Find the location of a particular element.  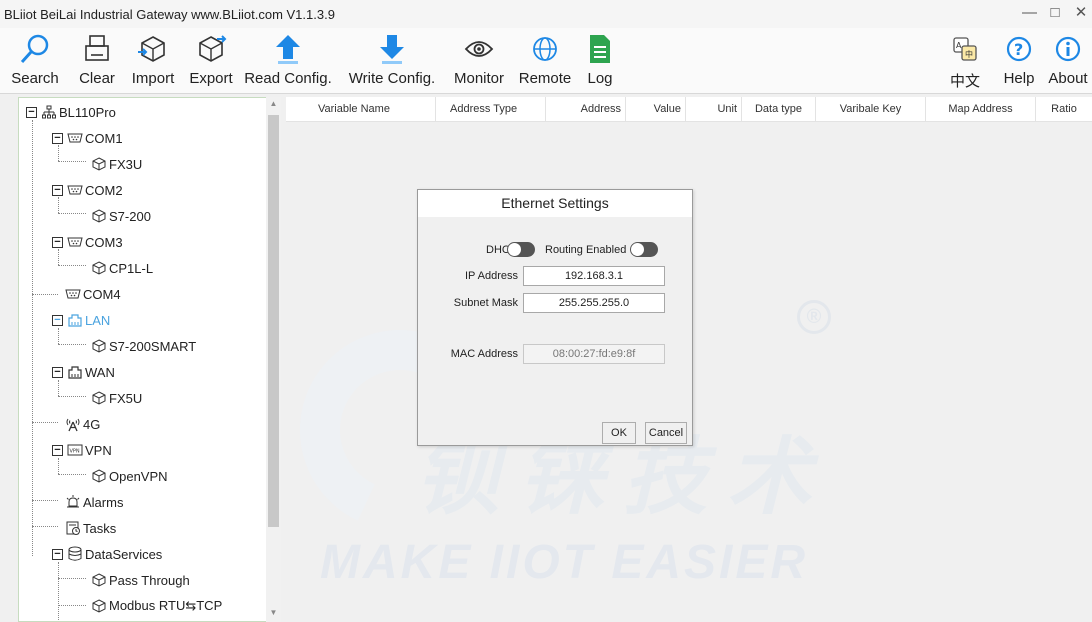

monitor-label: Monitor is located at coordinates (479, 78).